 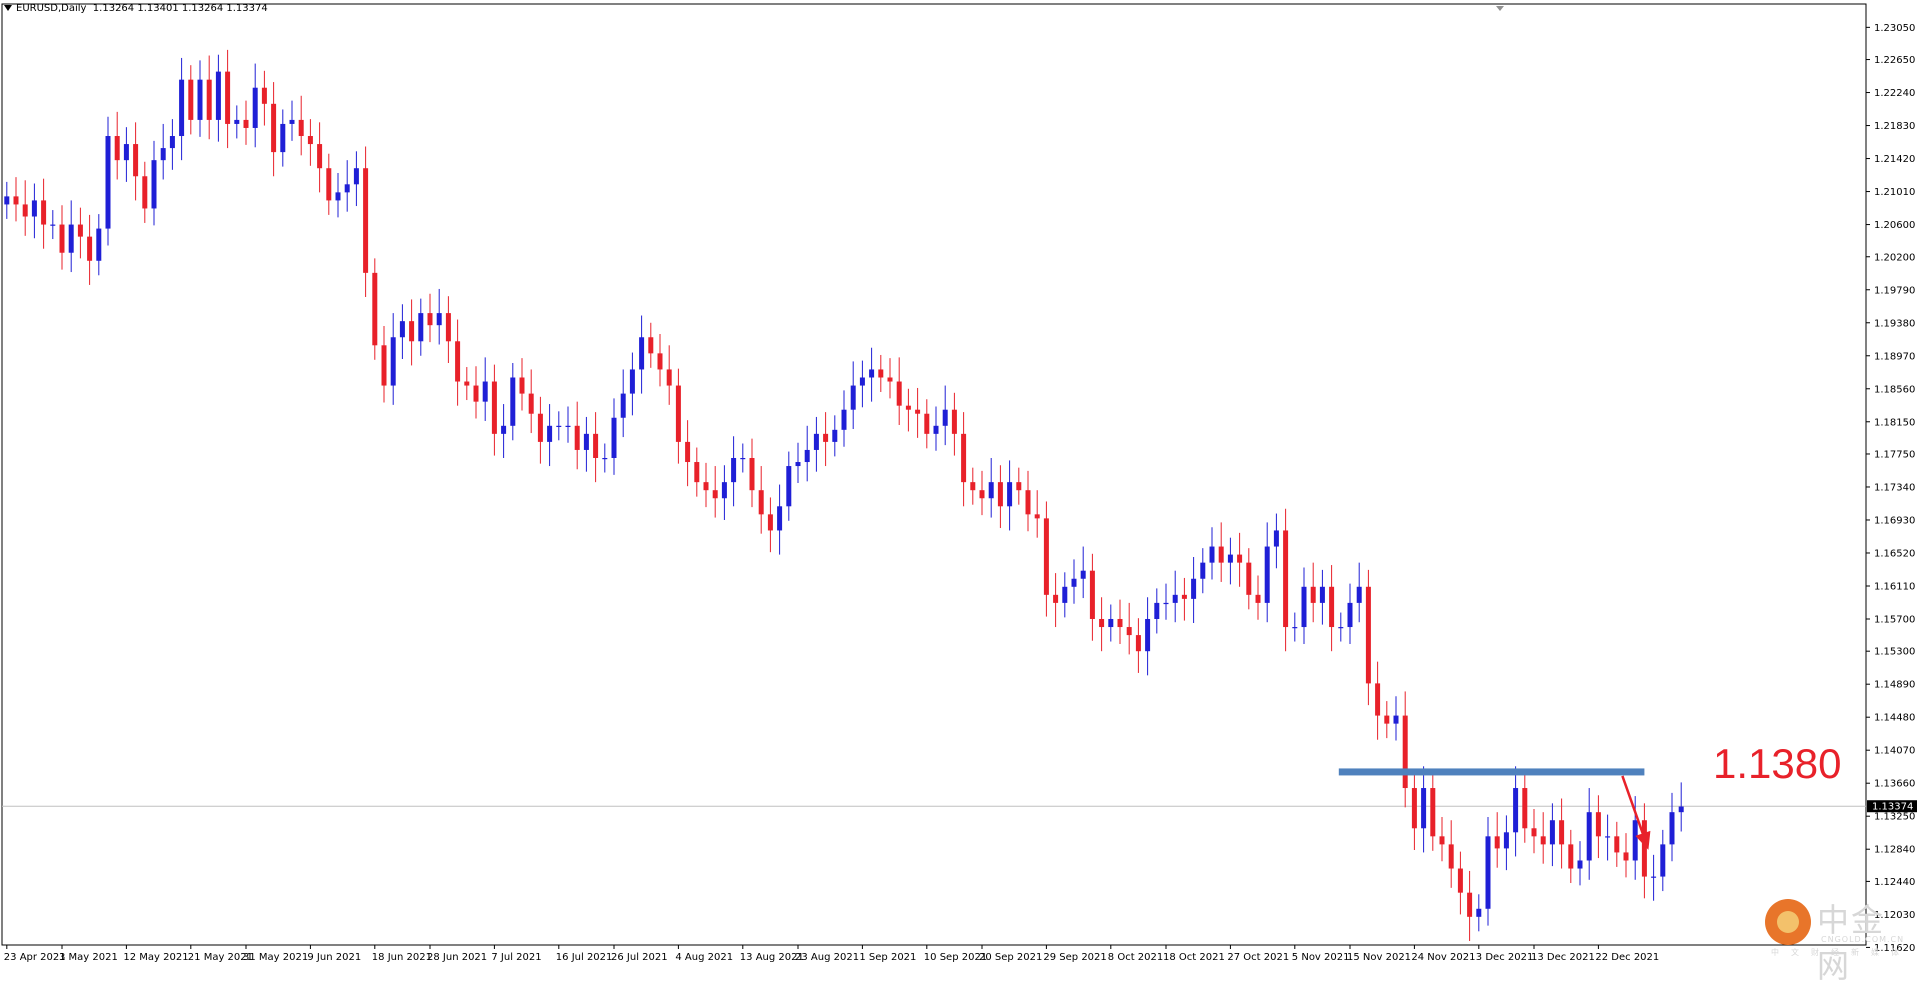 What do you see at coordinates (1894, 126) in the screenshot?
I see `price-tick-label: 1.21830` at bounding box center [1894, 126].